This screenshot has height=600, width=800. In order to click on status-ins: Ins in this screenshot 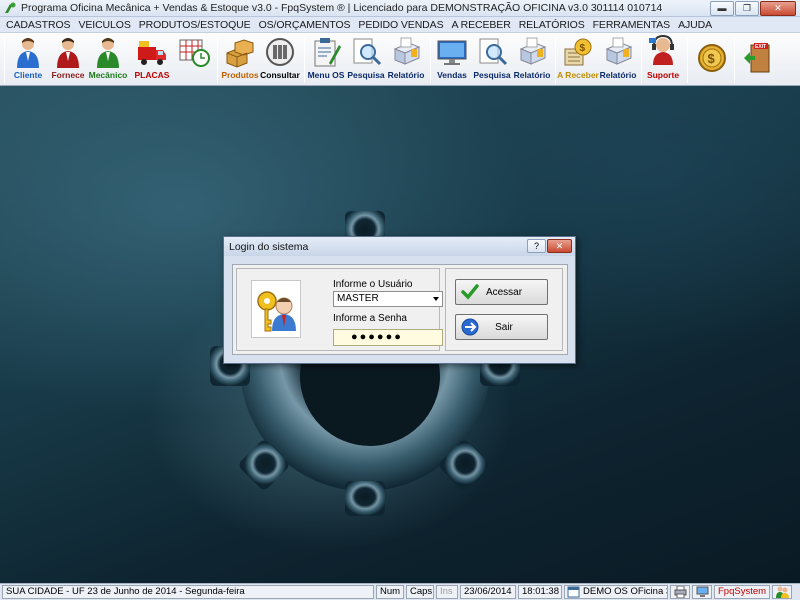, I will do `click(447, 592)`.